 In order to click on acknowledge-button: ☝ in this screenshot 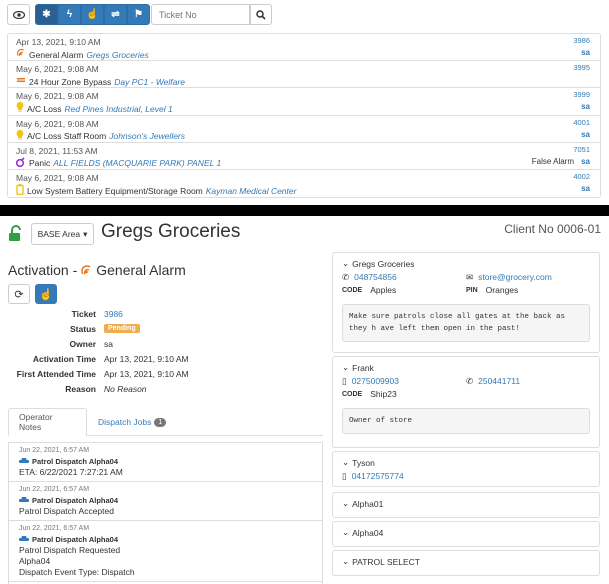, I will do `click(46, 294)`.